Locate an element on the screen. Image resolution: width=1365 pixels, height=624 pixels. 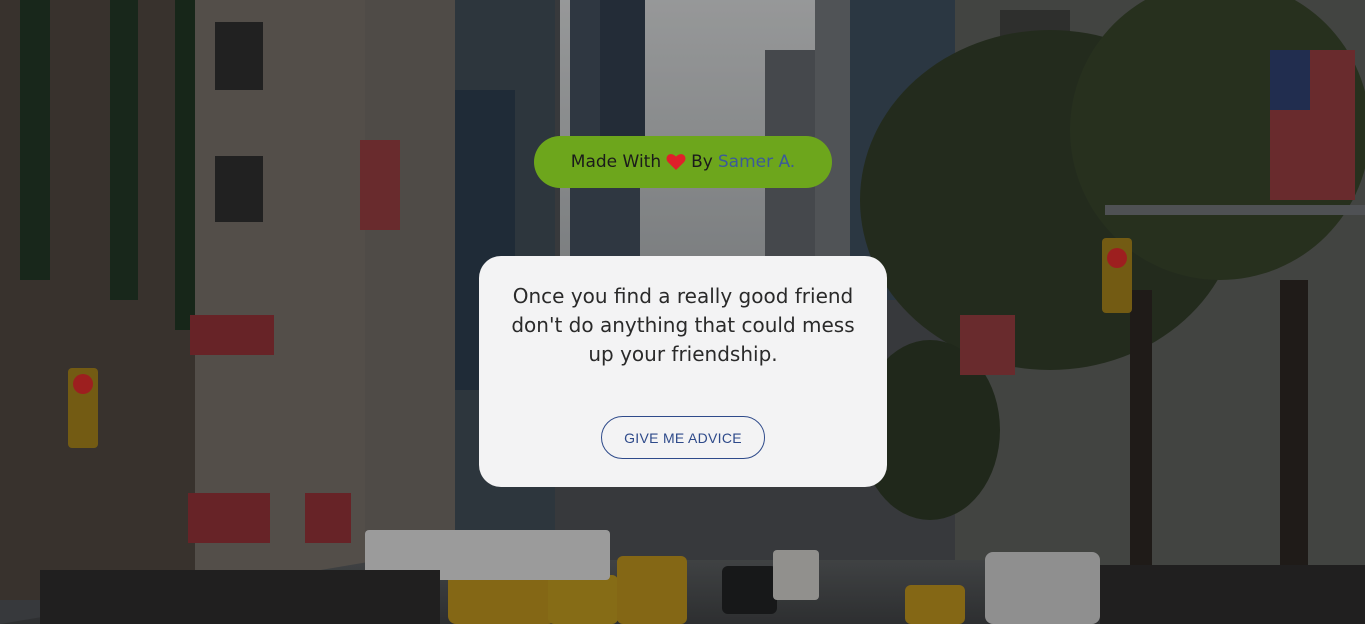
made-with-badge: Made With By Samer A. is located at coordinates (683, 162).